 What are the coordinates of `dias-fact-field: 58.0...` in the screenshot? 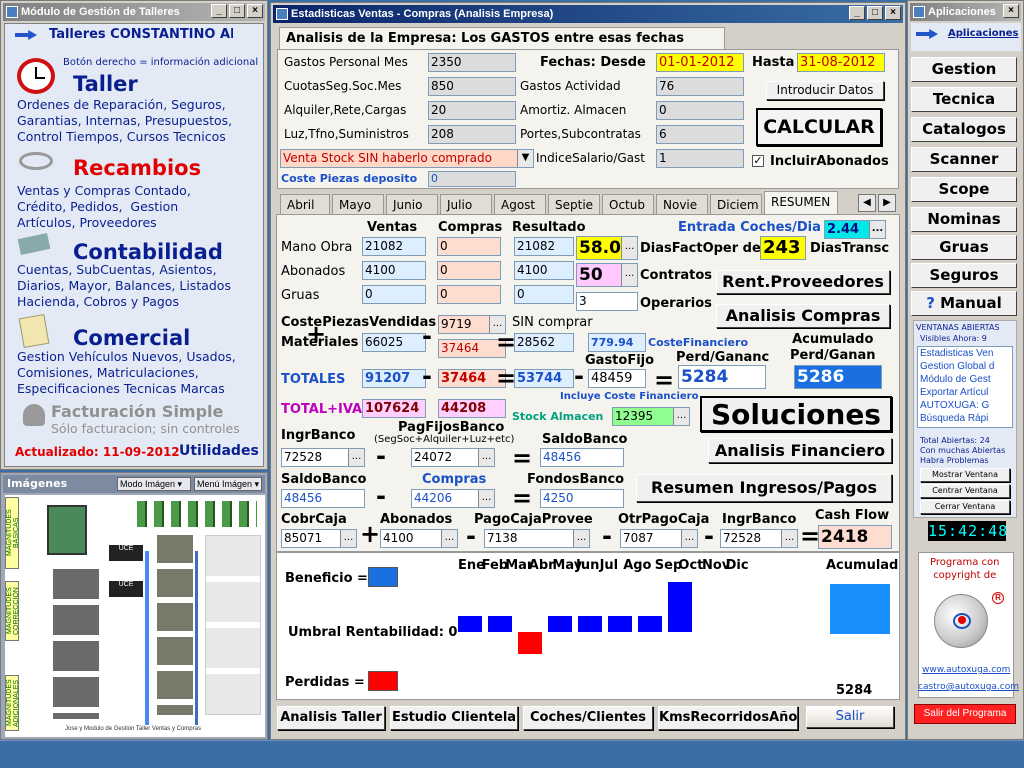 It's located at (607, 248).